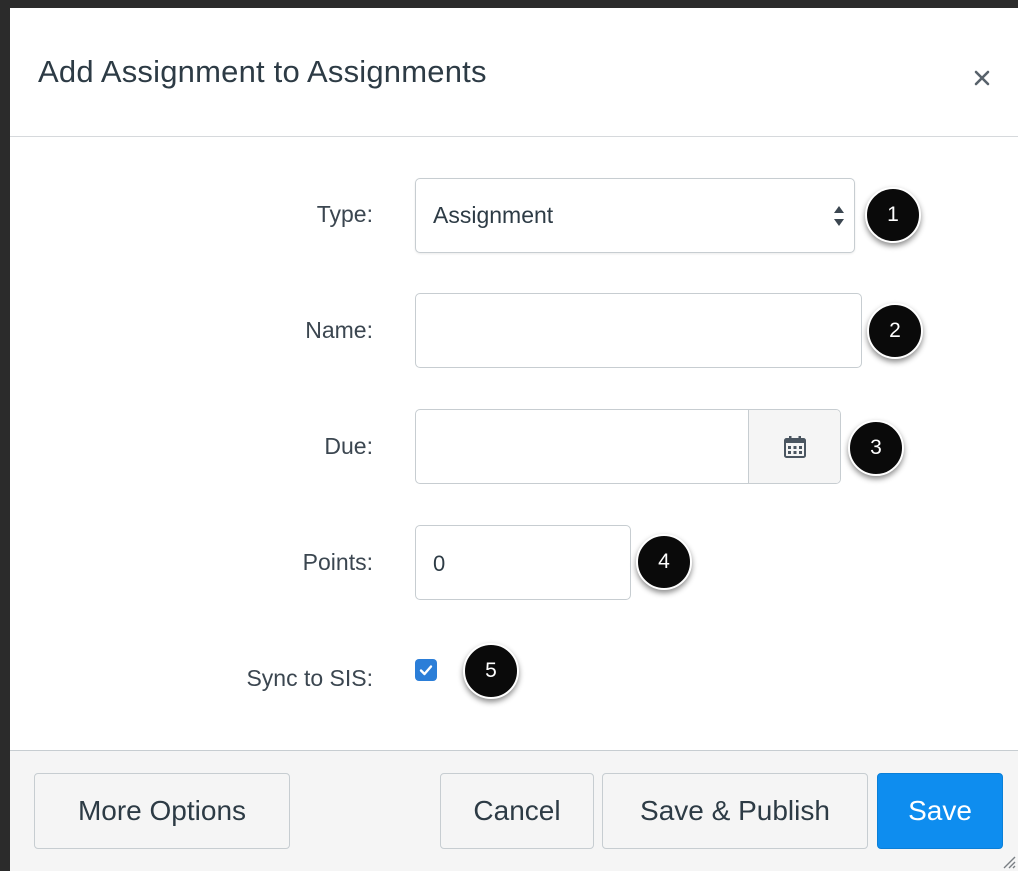  What do you see at coordinates (635, 215) in the screenshot?
I see `type-select: Assignment` at bounding box center [635, 215].